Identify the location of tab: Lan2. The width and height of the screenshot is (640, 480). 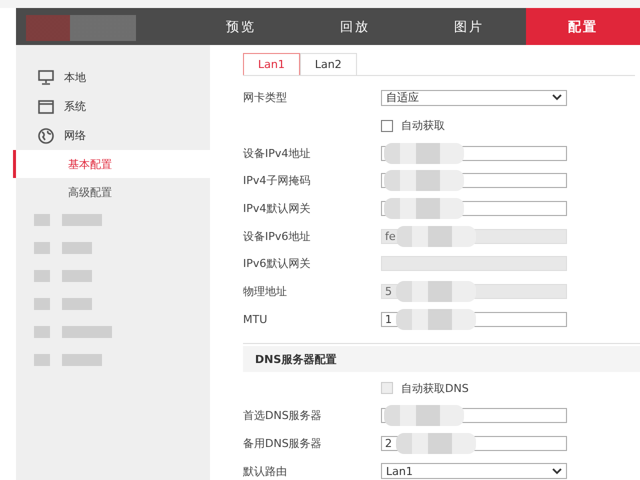
(328, 64).